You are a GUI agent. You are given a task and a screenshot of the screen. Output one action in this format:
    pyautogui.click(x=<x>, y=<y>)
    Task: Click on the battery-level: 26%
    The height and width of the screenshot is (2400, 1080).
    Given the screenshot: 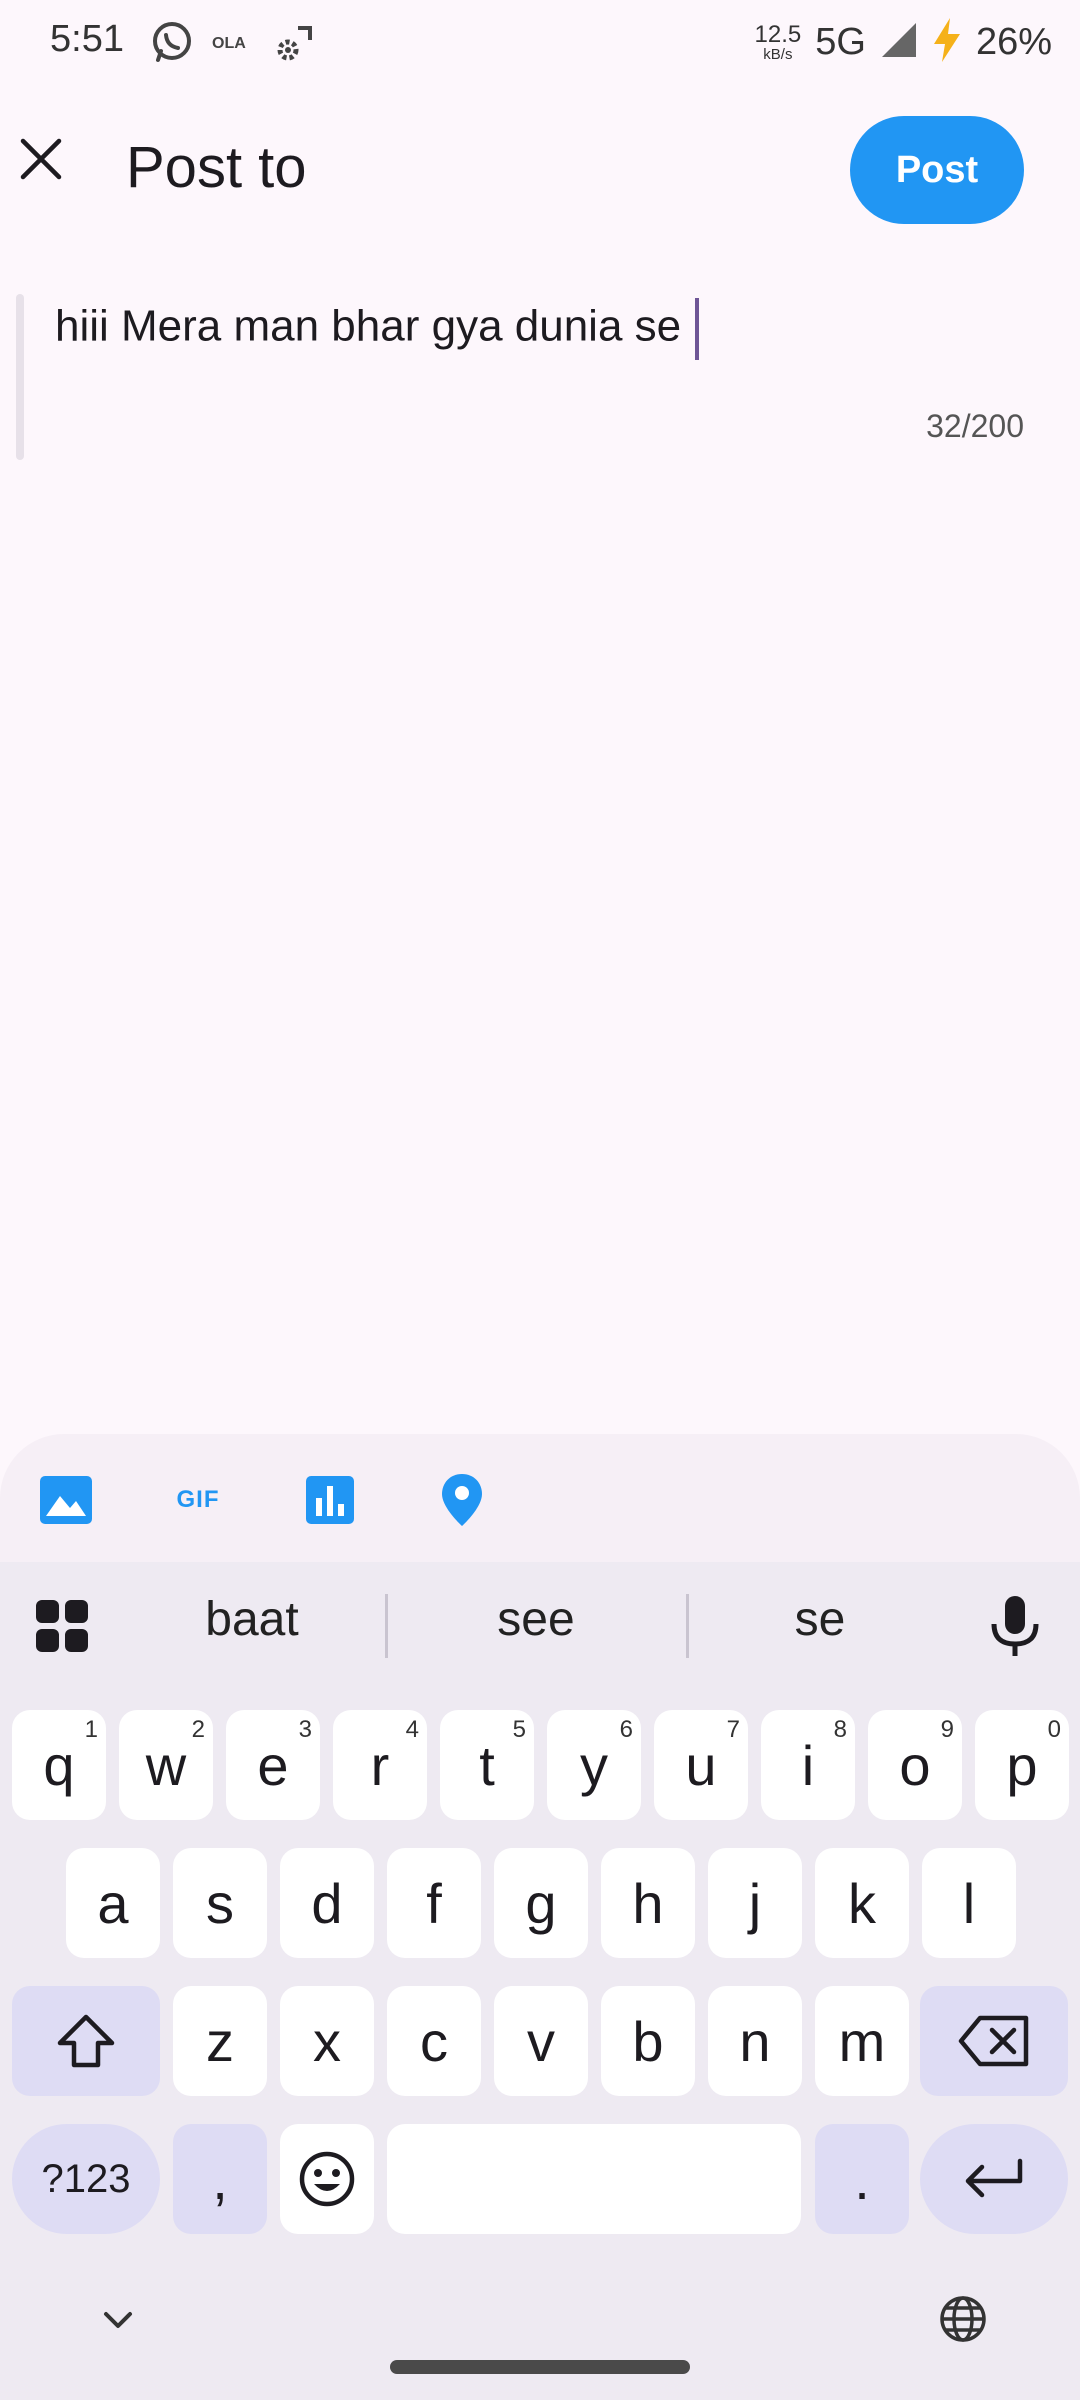 What is the action you would take?
    pyautogui.click(x=1013, y=41)
    